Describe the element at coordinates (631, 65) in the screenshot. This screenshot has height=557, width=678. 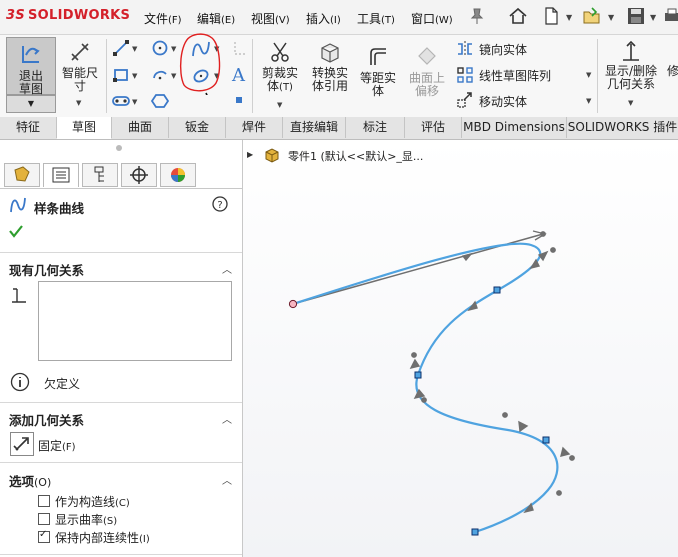
I see `display-delete-relations-button: 显示/删除几何关系` at that location.